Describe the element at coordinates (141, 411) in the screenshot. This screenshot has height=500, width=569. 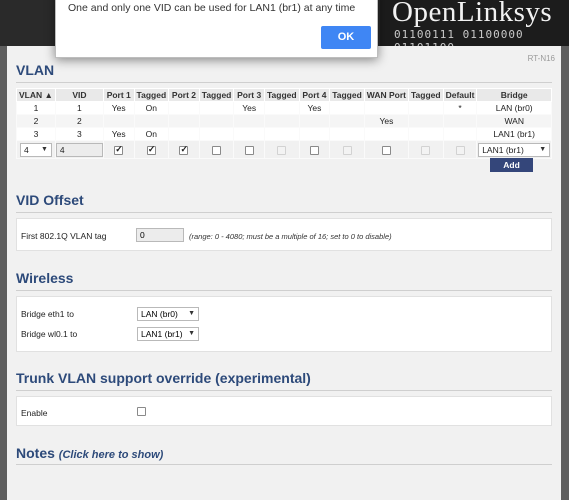
I see `trunk-enable-checkbox` at that location.